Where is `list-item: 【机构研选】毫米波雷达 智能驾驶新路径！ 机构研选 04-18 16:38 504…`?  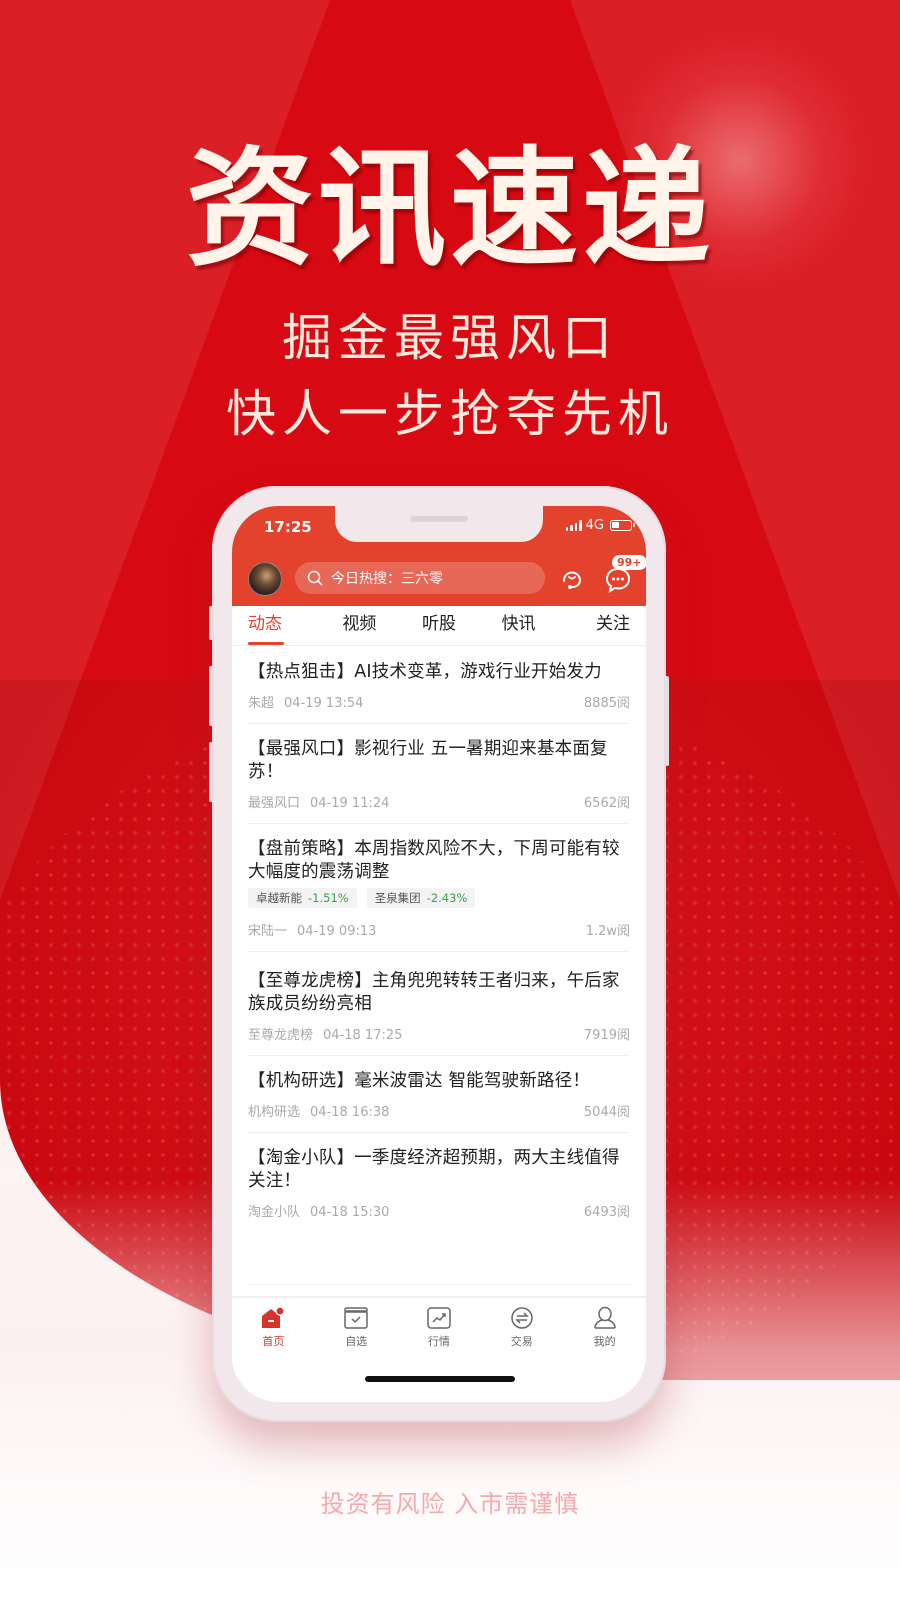
list-item: 【机构研选】毫米波雷达 智能驾驶新路径！ 机构研选 04-18 16:38 504… is located at coordinates (439, 1094).